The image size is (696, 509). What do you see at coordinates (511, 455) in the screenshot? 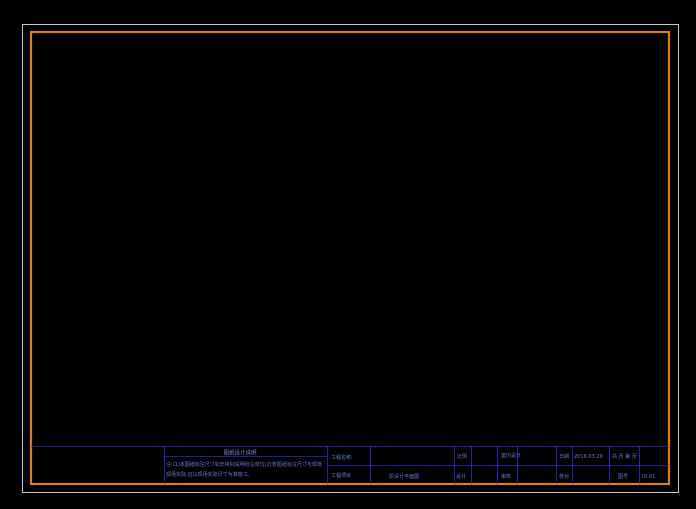
I see `interior-design-label: 室内设计` at bounding box center [511, 455].